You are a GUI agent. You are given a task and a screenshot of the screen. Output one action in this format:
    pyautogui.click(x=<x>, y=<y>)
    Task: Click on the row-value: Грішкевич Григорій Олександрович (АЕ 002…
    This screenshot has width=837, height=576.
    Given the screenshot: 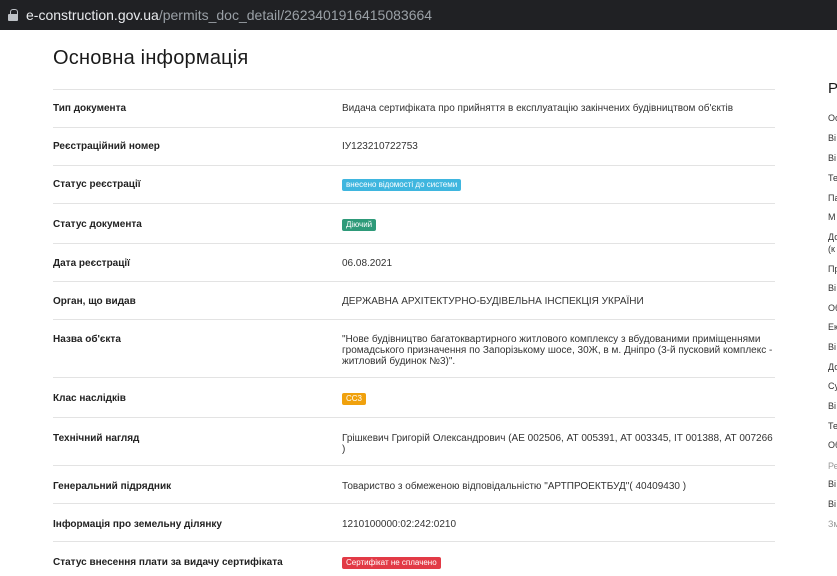 What is the action you would take?
    pyautogui.click(x=557, y=444)
    